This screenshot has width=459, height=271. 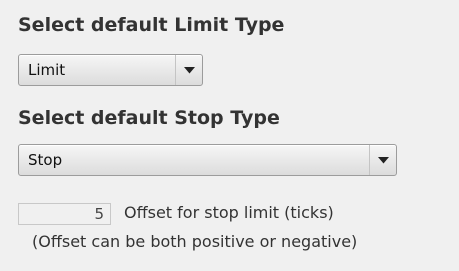 I want to click on stop-type-dropdown: Stop, so click(x=207, y=160).